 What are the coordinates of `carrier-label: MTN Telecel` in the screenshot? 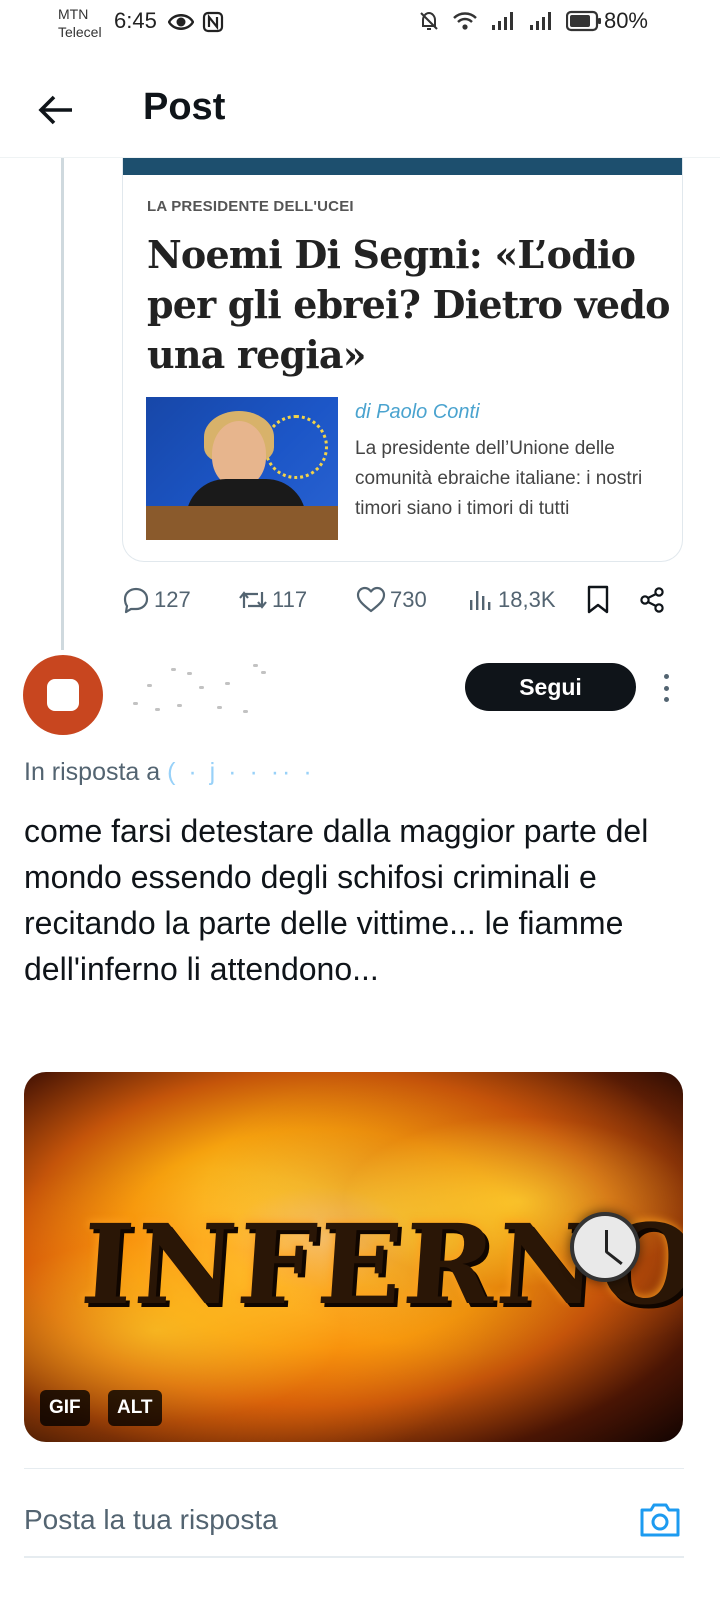 It's located at (80, 23).